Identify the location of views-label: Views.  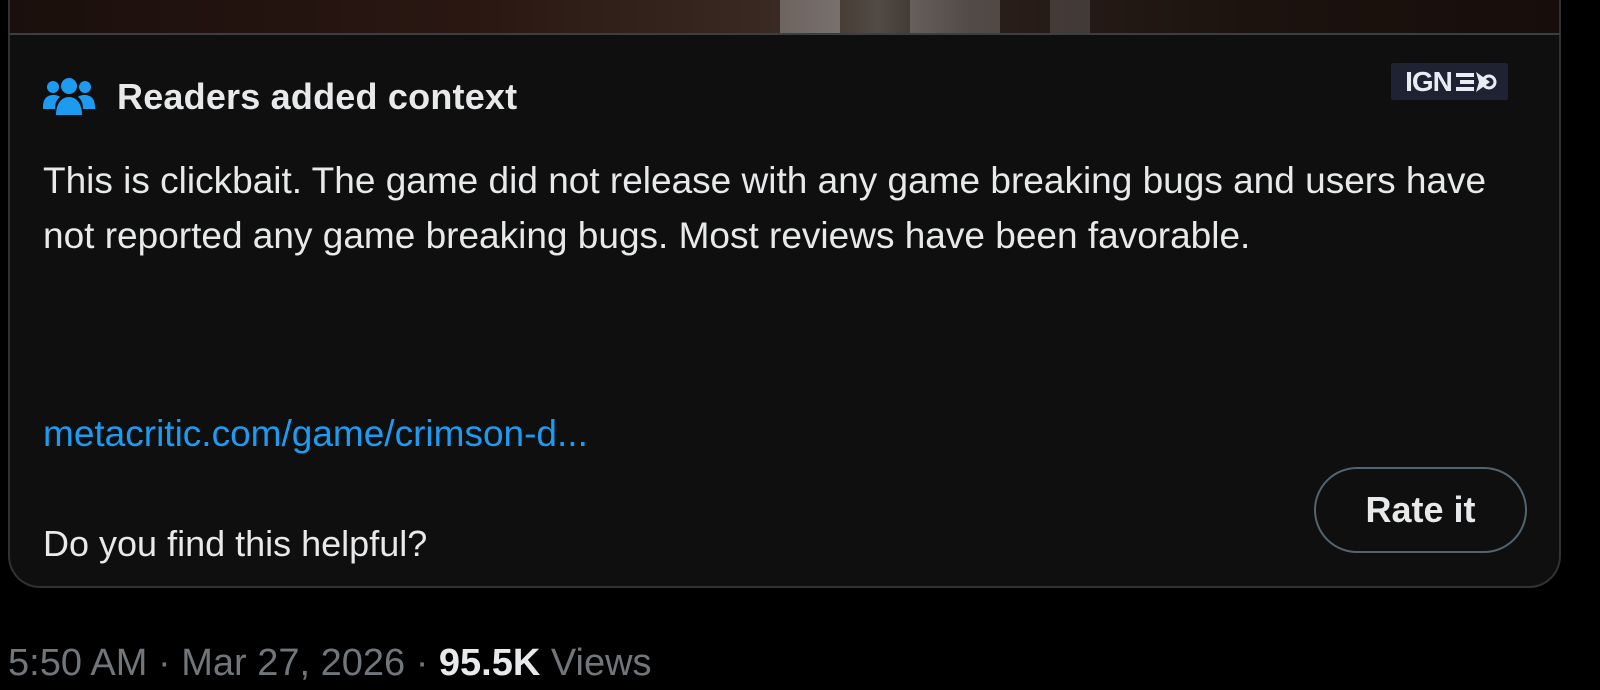
(601, 663).